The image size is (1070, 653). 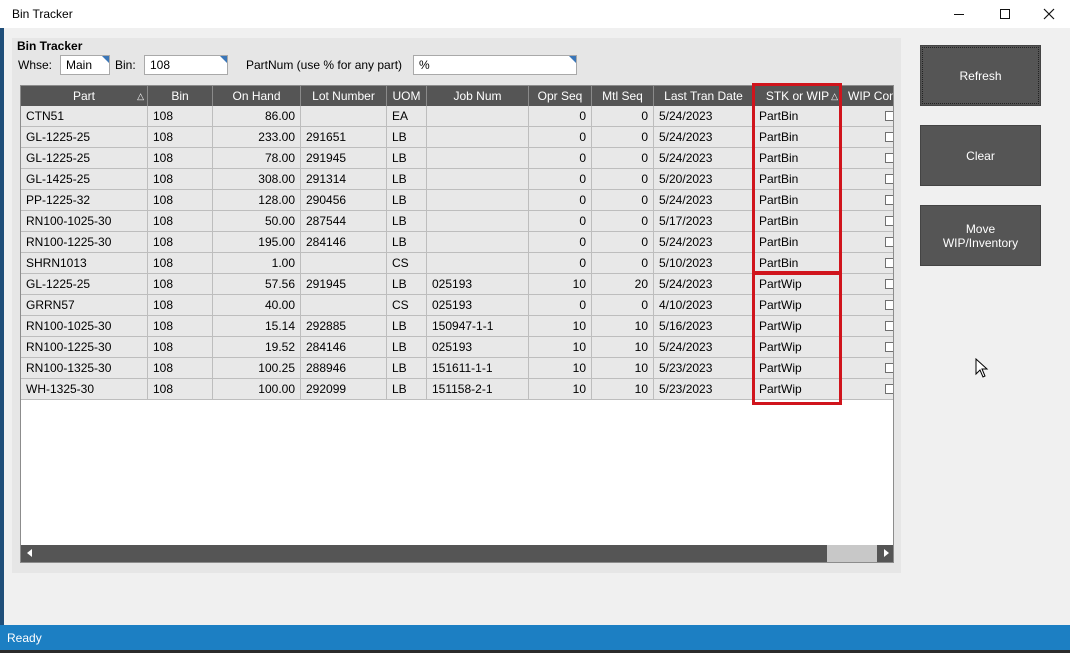 I want to click on cell-lot-number: 288946, so click(x=344, y=368).